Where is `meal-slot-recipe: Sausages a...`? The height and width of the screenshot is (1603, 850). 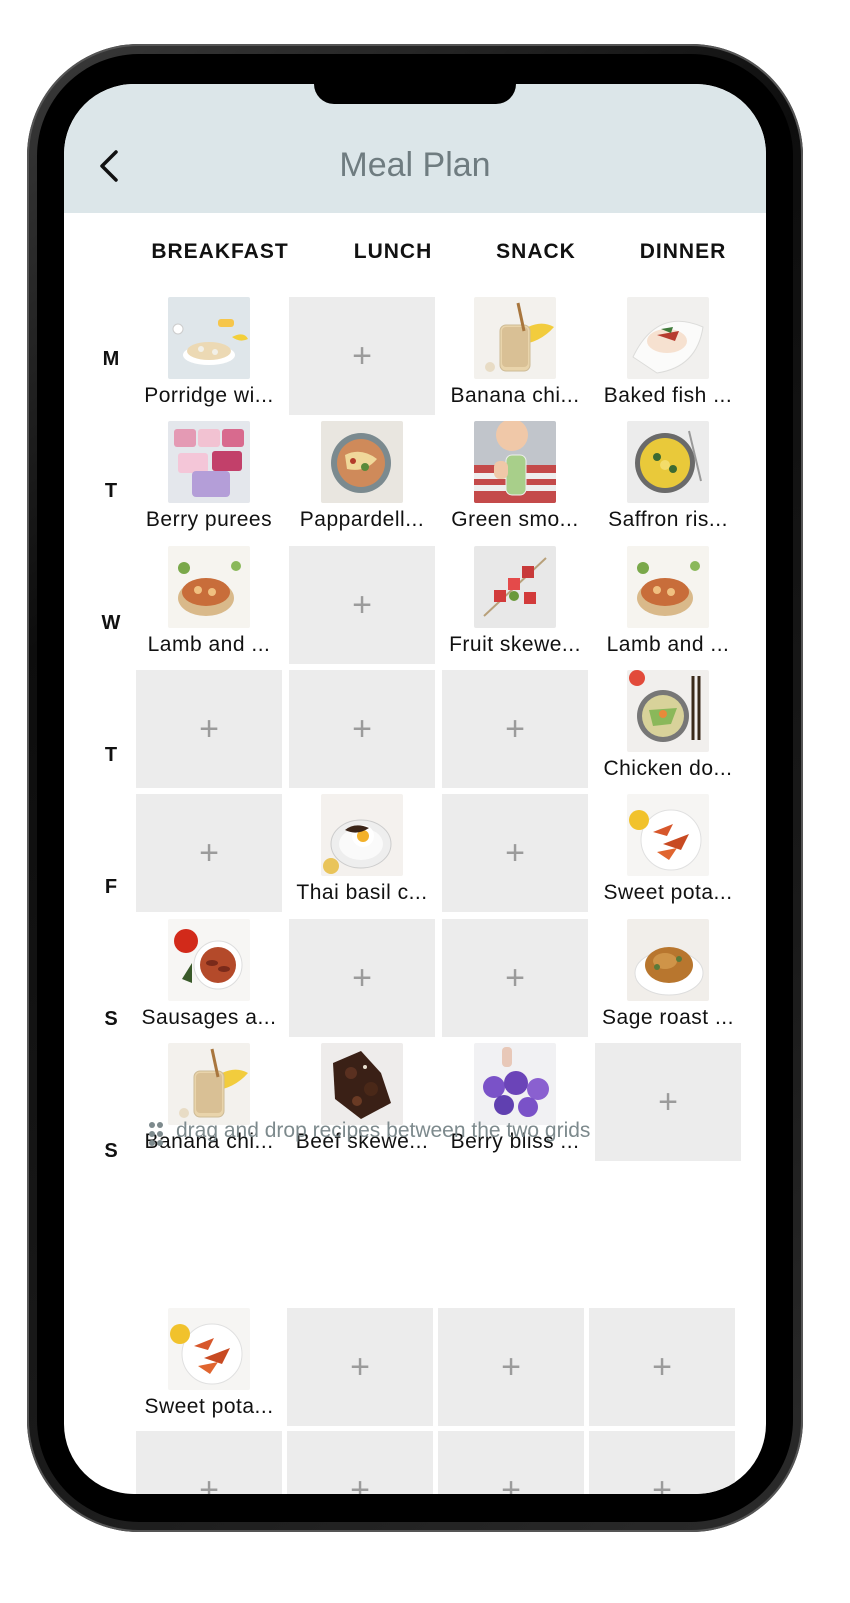
meal-slot-recipe: Sausages a... is located at coordinates (209, 978).